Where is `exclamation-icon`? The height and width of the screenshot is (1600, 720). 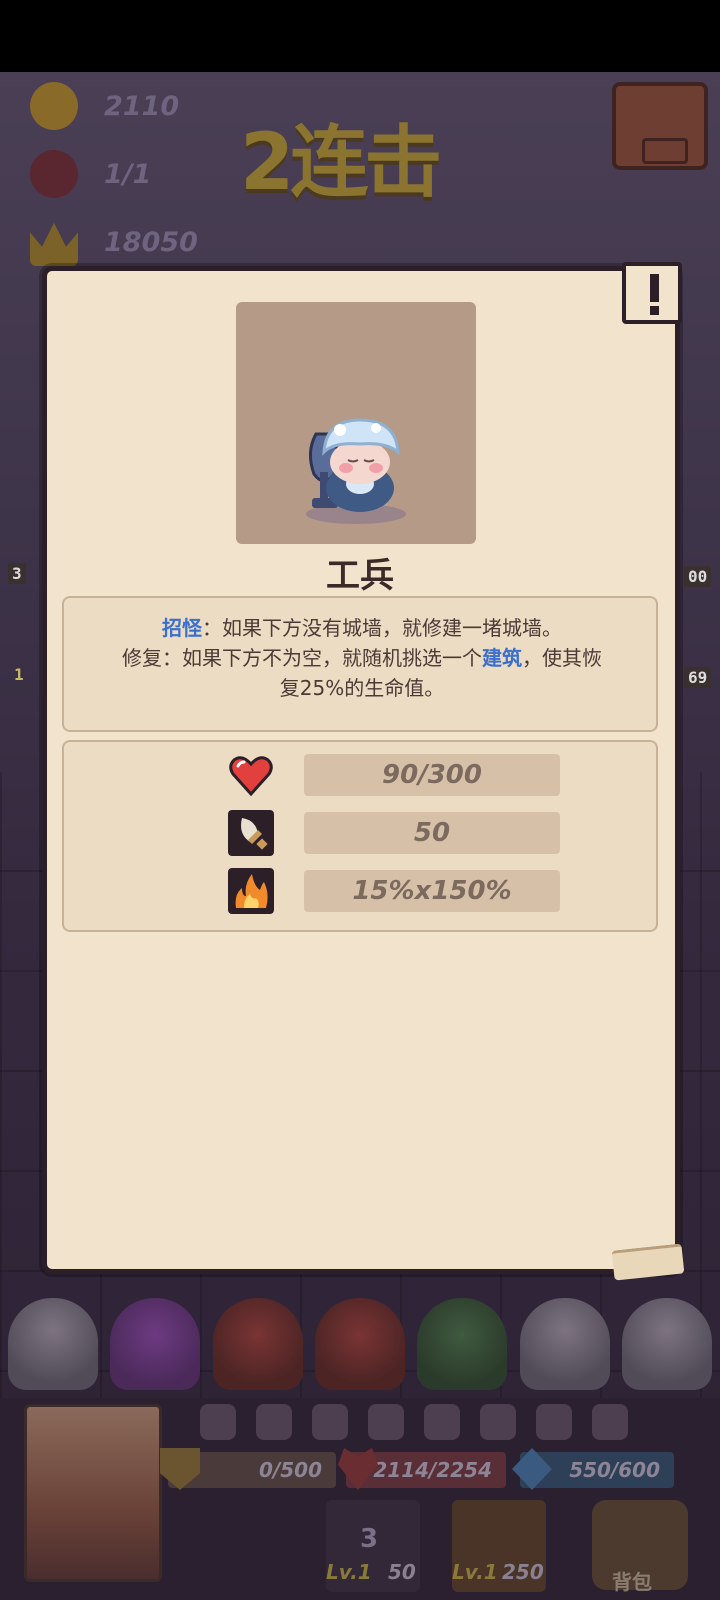
exclamation-icon is located at coordinates (654, 288).